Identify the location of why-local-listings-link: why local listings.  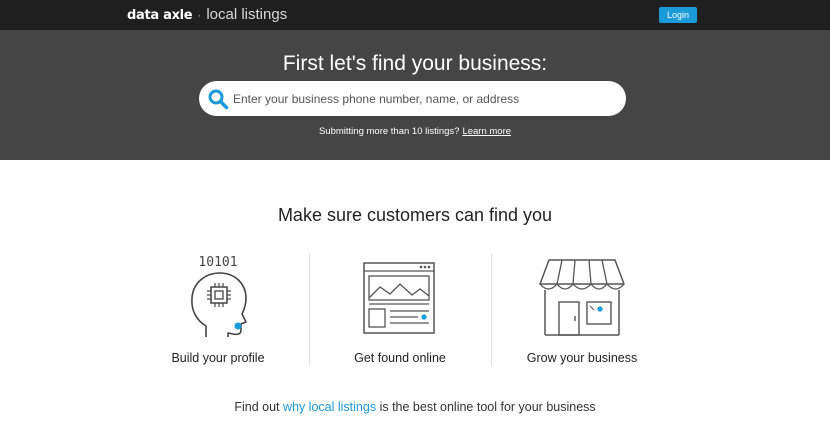
(329, 407).